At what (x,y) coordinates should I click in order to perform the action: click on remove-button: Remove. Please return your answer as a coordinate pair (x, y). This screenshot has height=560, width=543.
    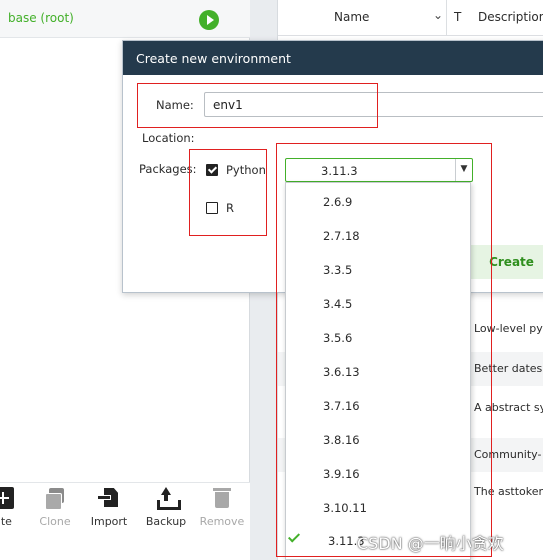
    Looking at the image, I should click on (222, 507).